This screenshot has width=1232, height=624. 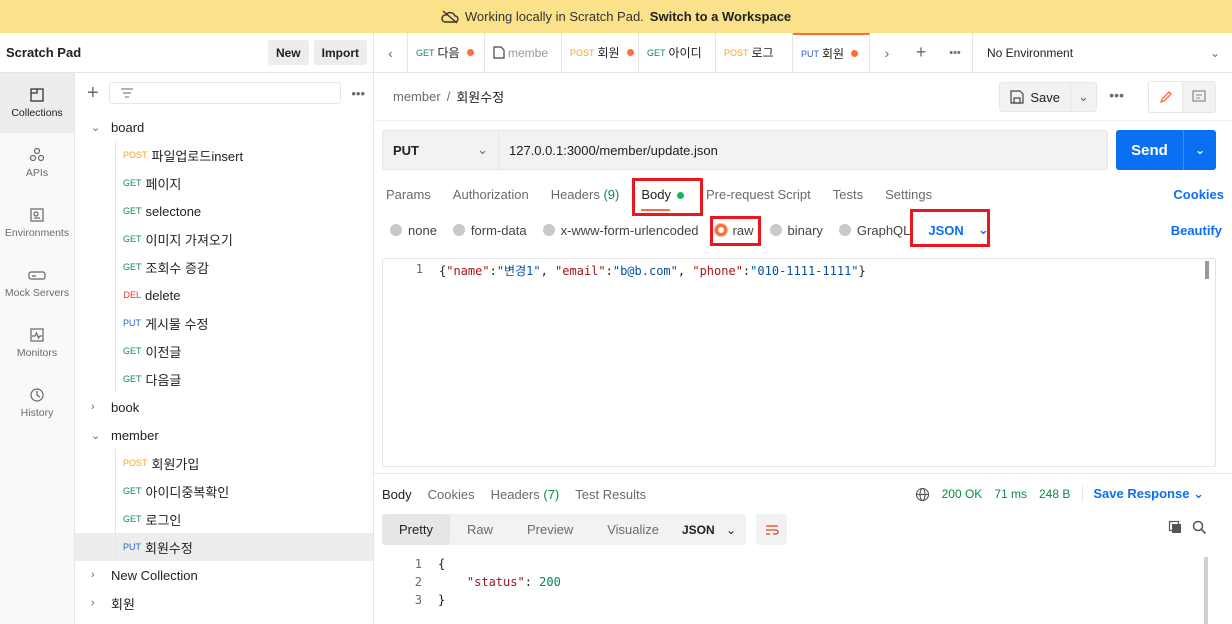 I want to click on chevron-right-icon: ›, so click(x=93, y=603).